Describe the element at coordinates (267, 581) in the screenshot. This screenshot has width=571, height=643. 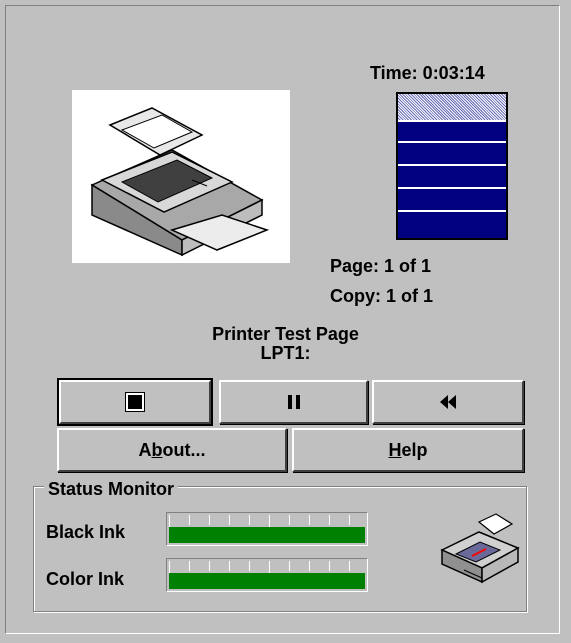
I see `color-ink-level` at that location.